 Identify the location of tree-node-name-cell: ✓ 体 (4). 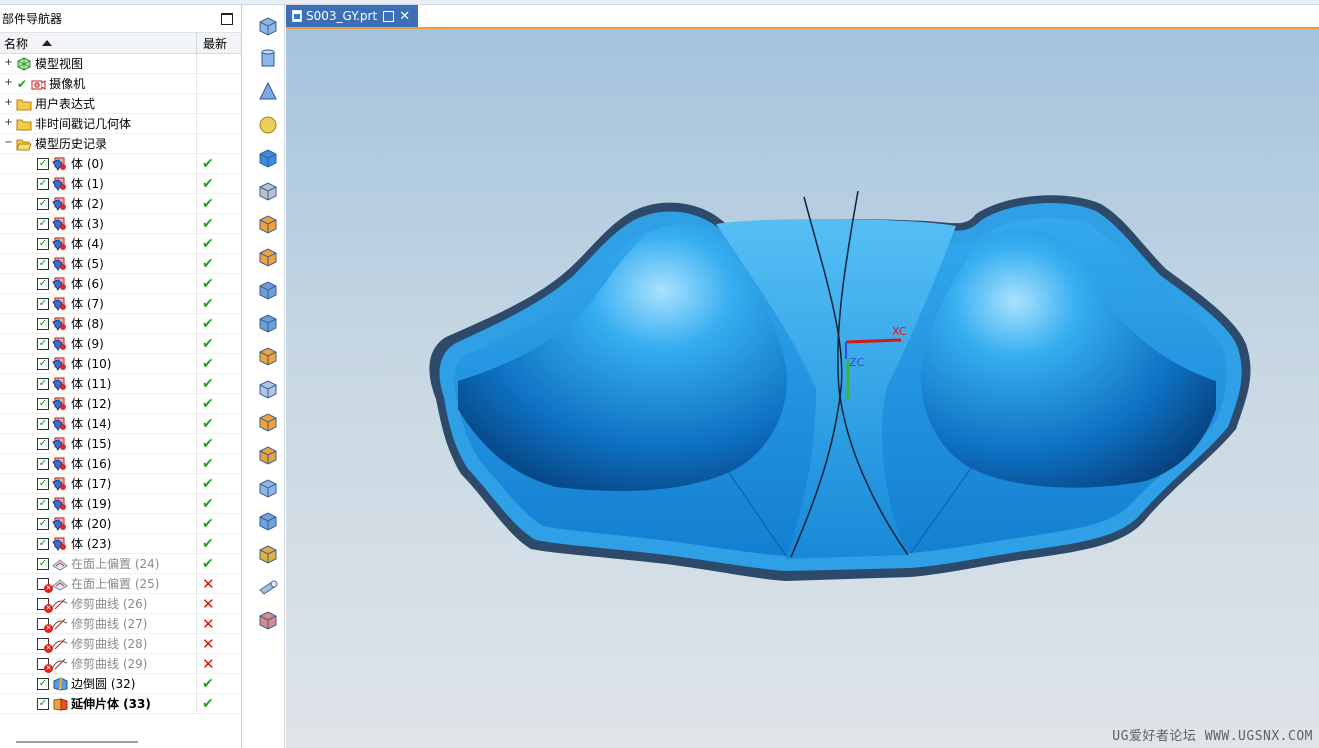
(98, 243).